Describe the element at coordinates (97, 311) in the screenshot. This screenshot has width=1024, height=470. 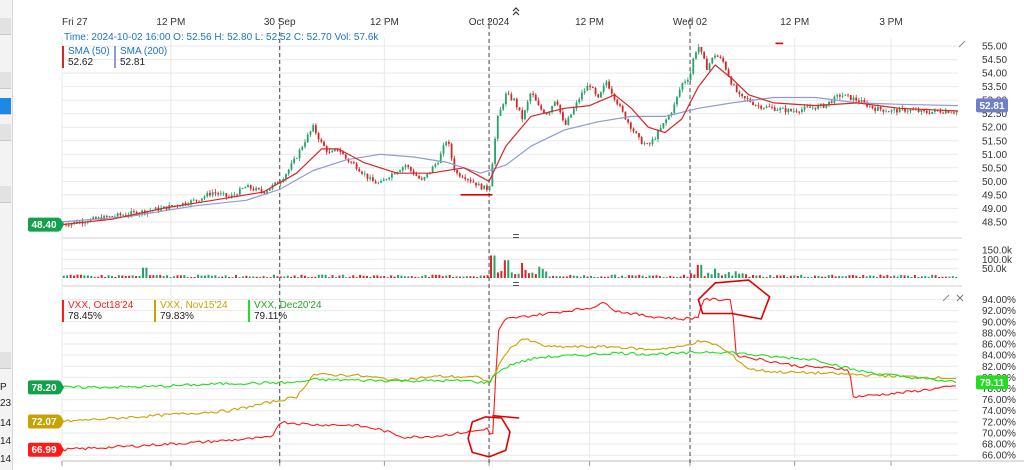
I see `legend-vxx-oct: VXX, Oct18'24 78.45%` at that location.